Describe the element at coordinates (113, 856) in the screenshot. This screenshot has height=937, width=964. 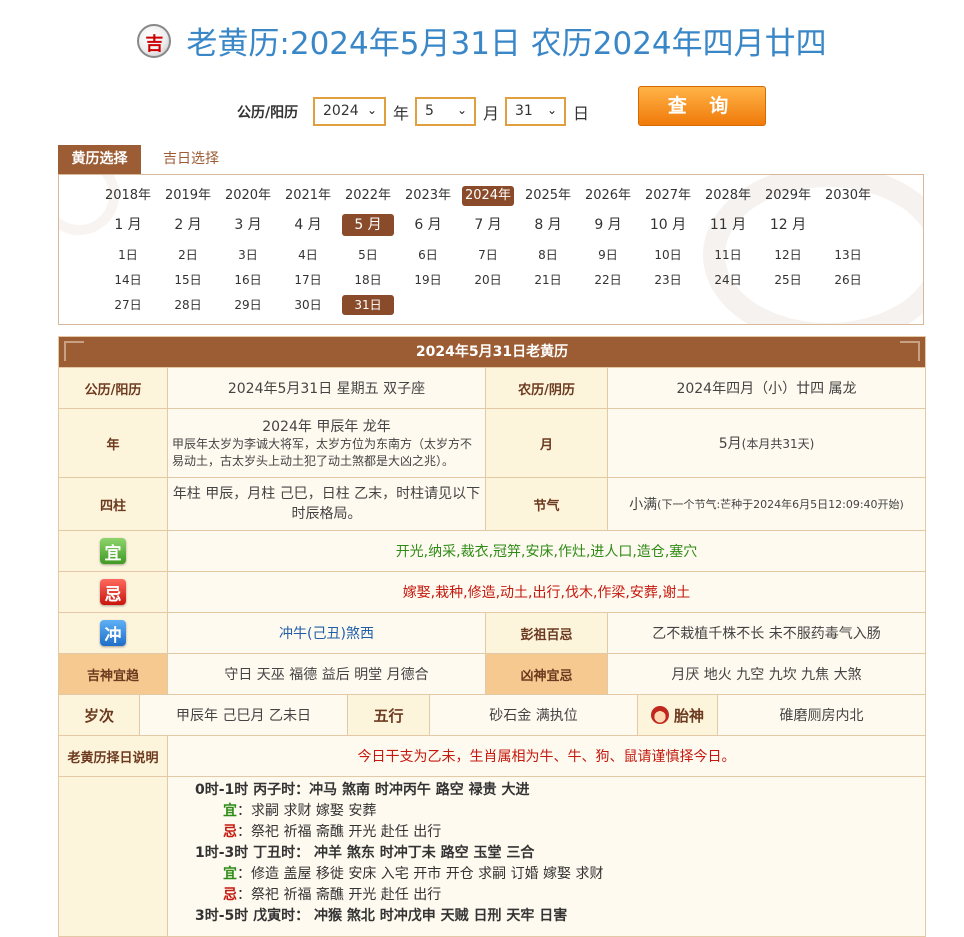
I see `hours-label-cell` at that location.